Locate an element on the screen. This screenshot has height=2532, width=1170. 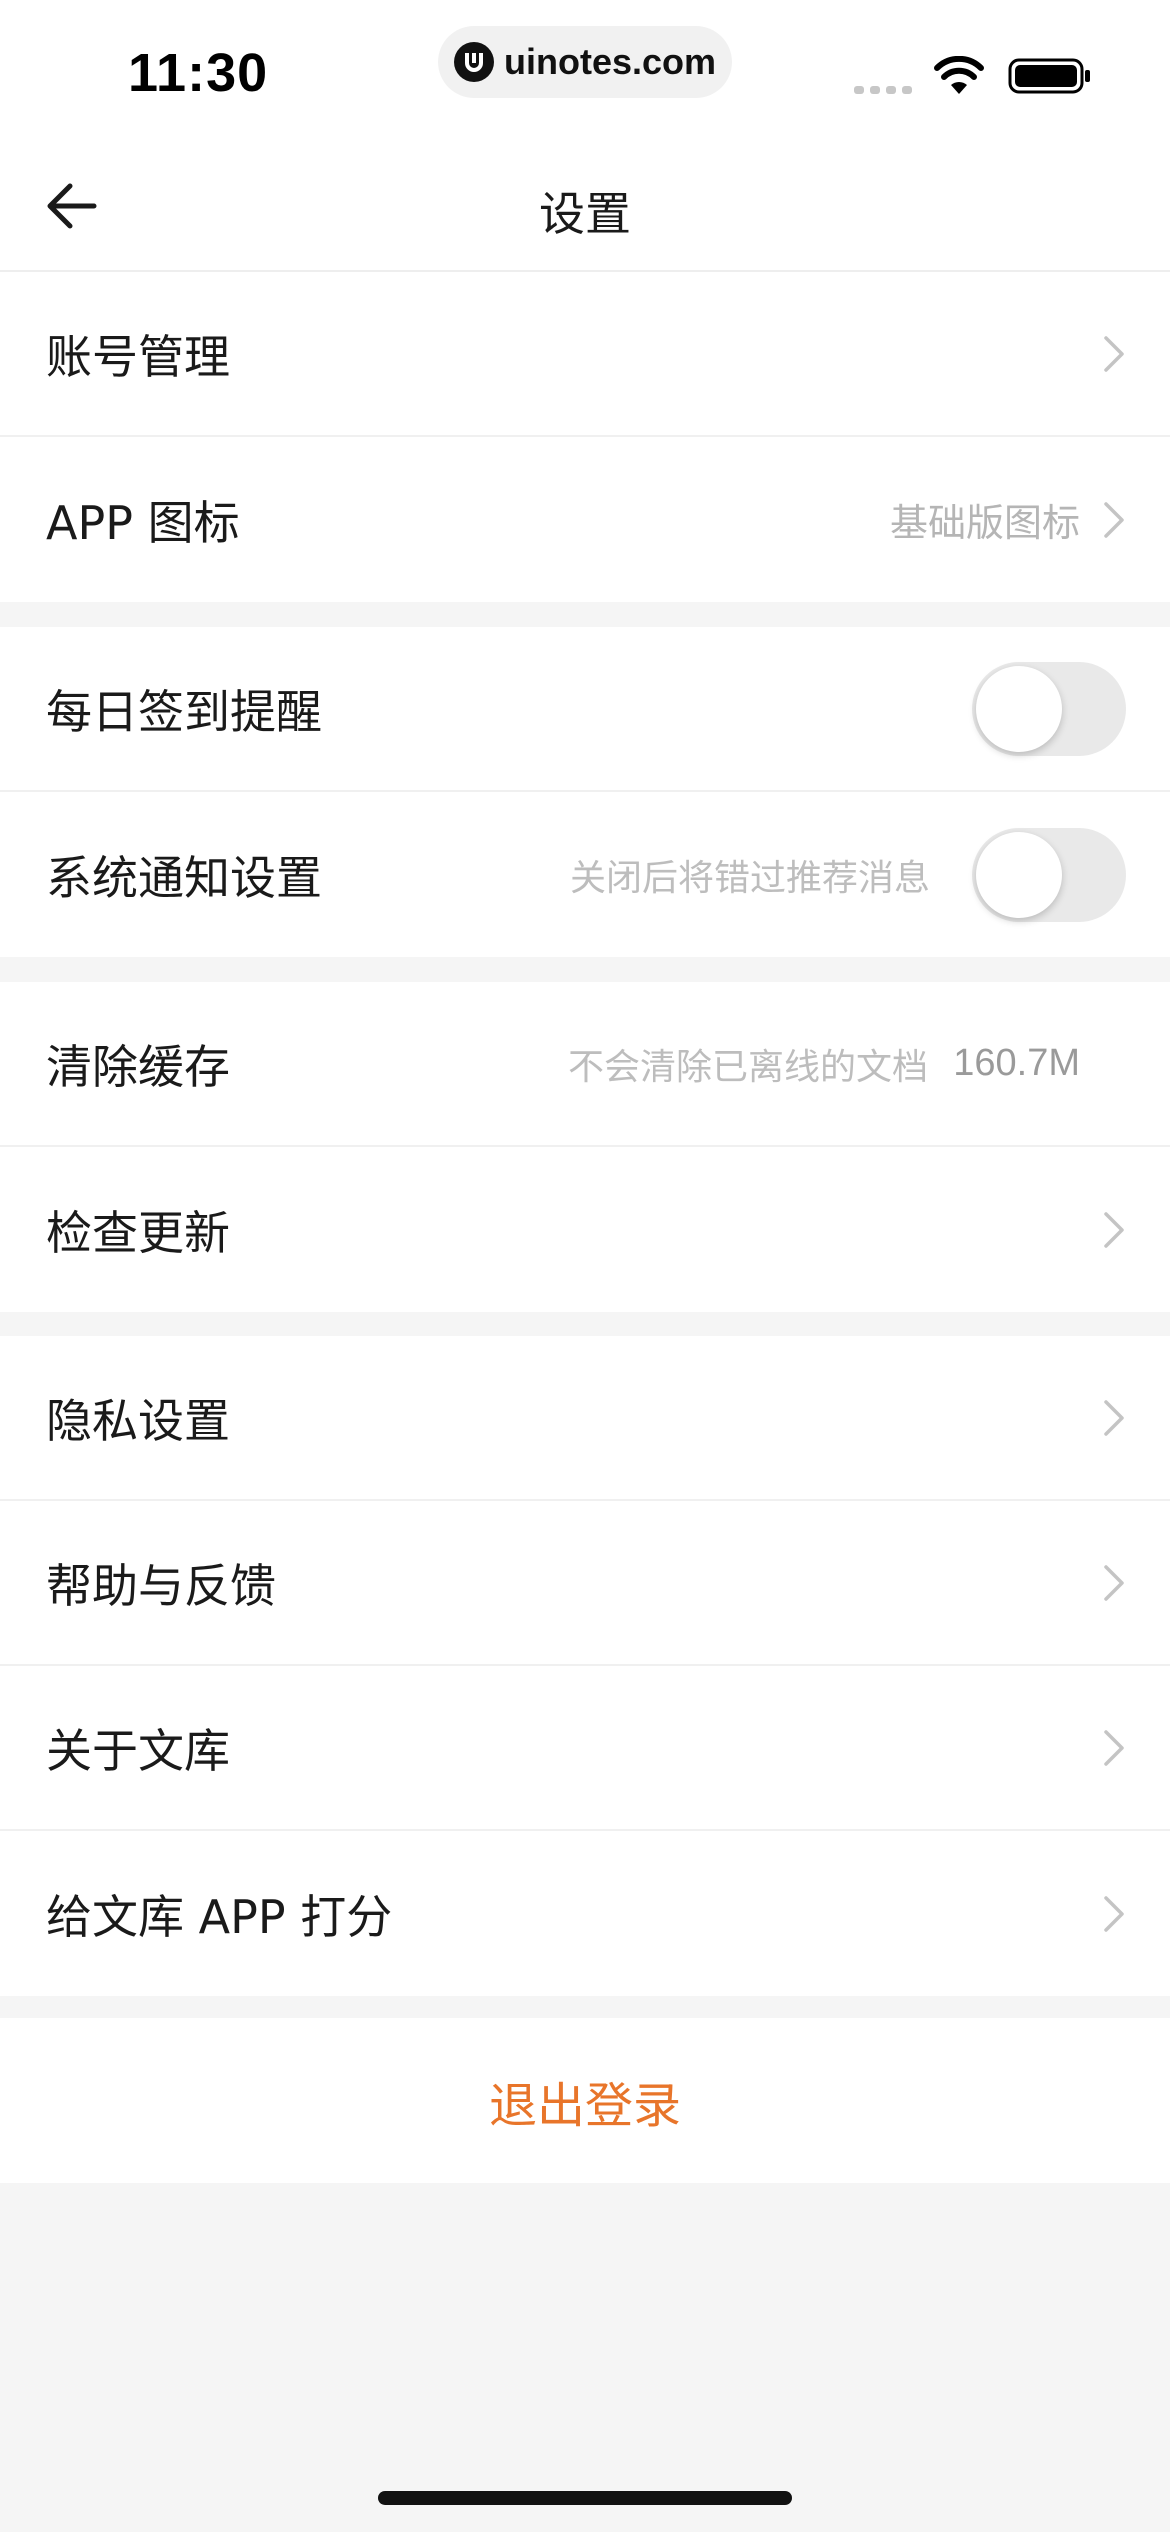
row-label: 给文库 APP 打分 is located at coordinates (219, 1916).